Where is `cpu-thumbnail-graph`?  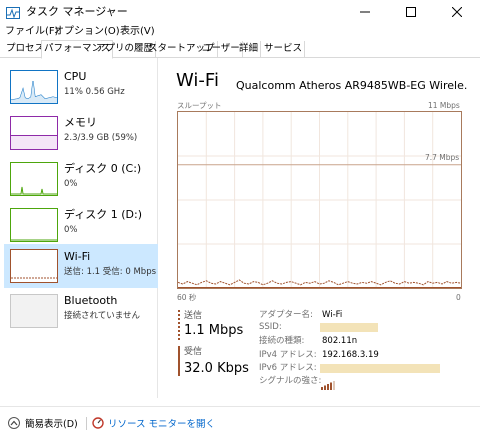 cpu-thumbnail-graph is located at coordinates (34, 87).